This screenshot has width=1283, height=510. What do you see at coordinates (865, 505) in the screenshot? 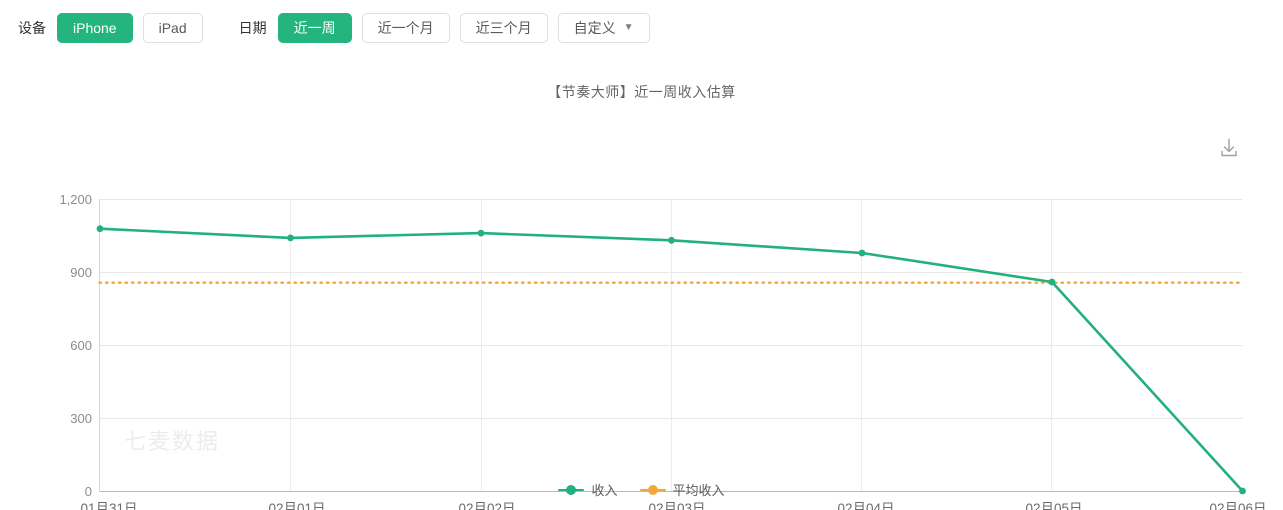
I see `x-tick-4: 02月04日` at bounding box center [865, 505].